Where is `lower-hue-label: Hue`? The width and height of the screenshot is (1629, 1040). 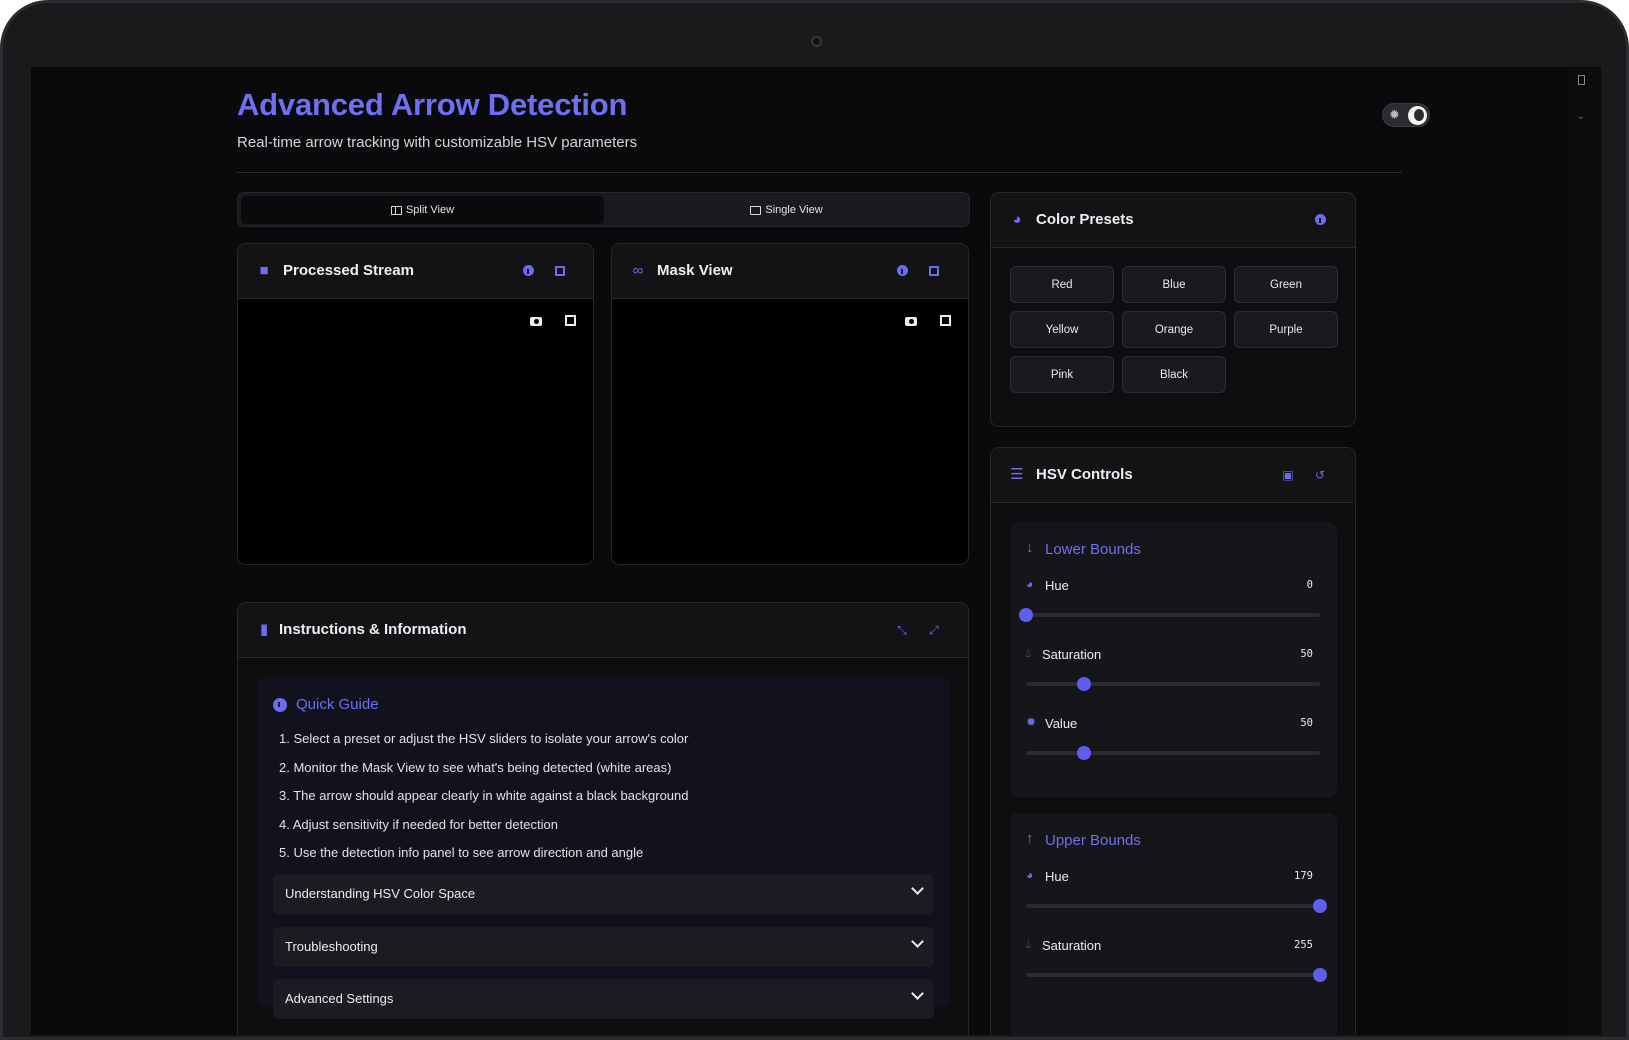
lower-hue-label: Hue is located at coordinates (1057, 585).